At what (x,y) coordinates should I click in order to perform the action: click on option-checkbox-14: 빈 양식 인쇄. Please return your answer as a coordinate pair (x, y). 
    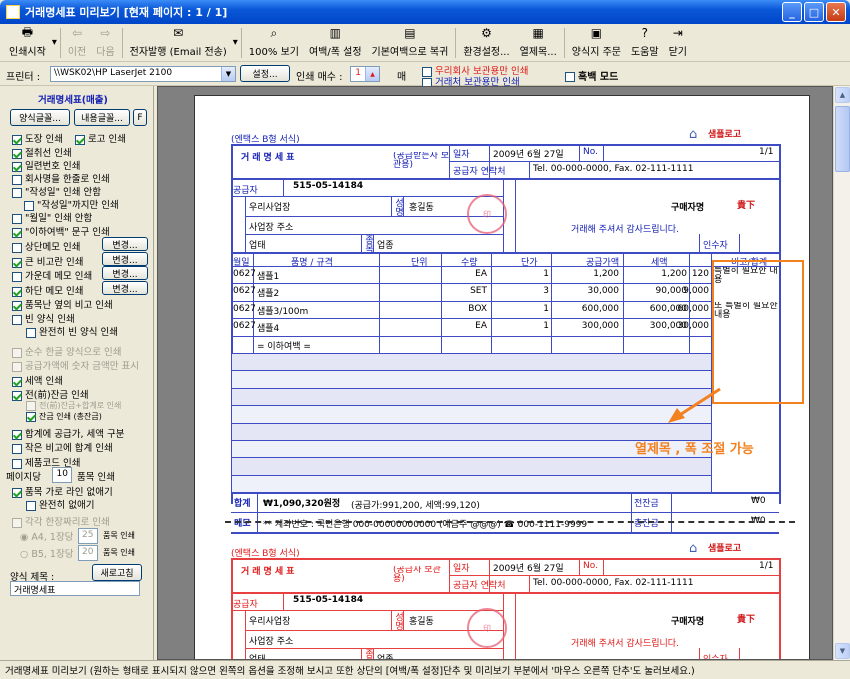
    Looking at the image, I should click on (43, 318).